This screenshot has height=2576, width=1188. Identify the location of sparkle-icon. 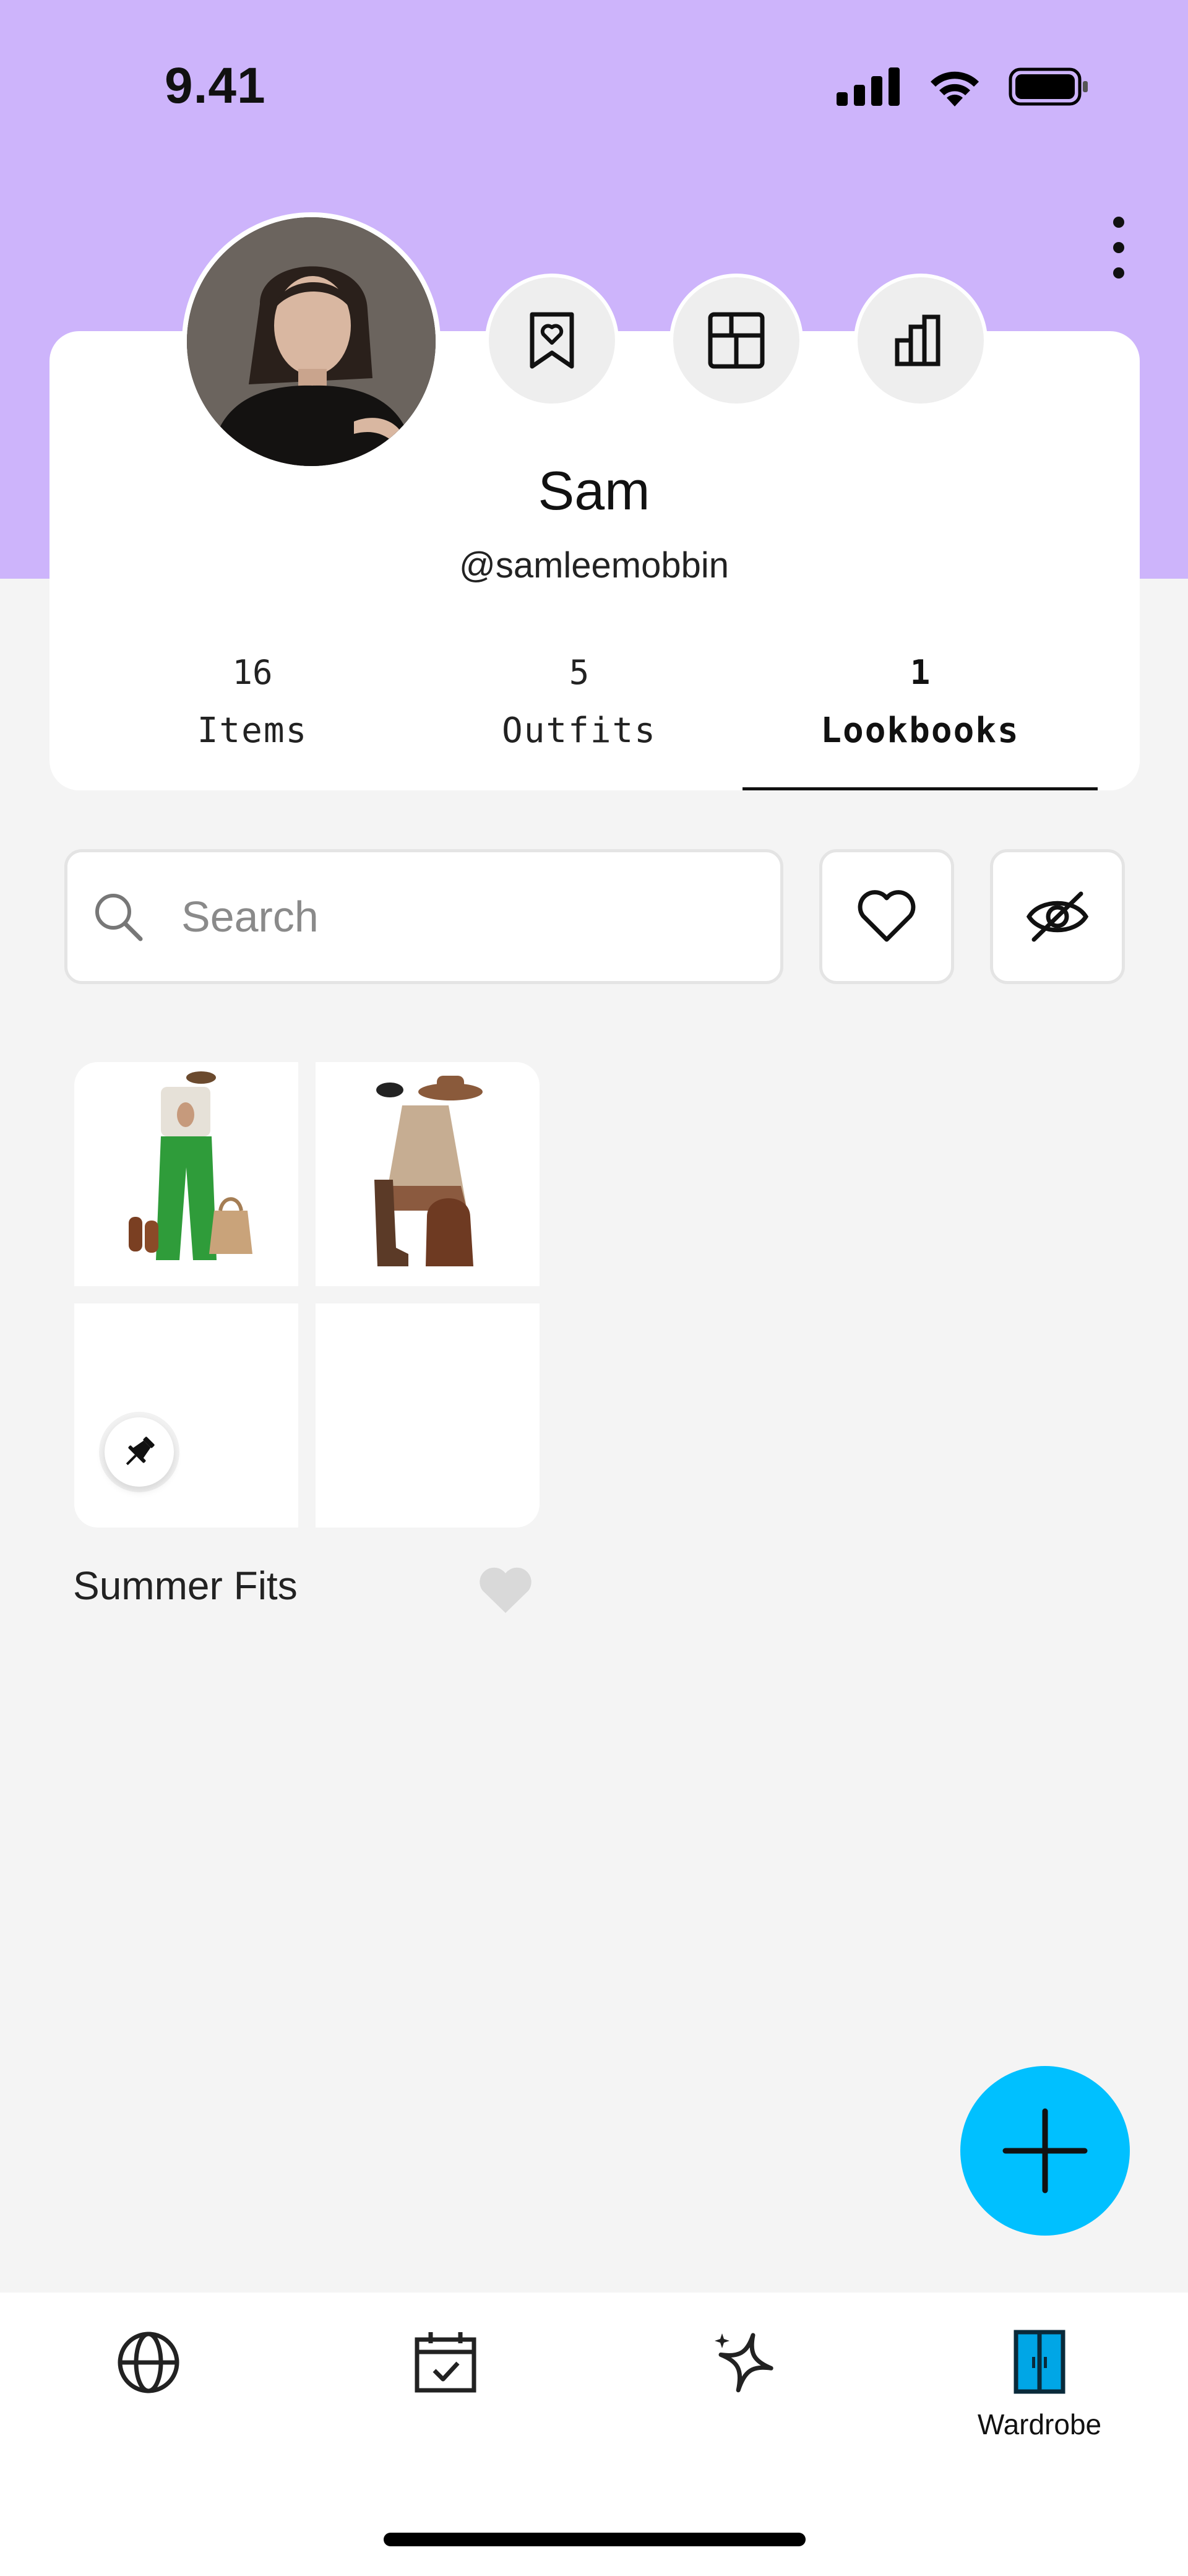
(744, 2363).